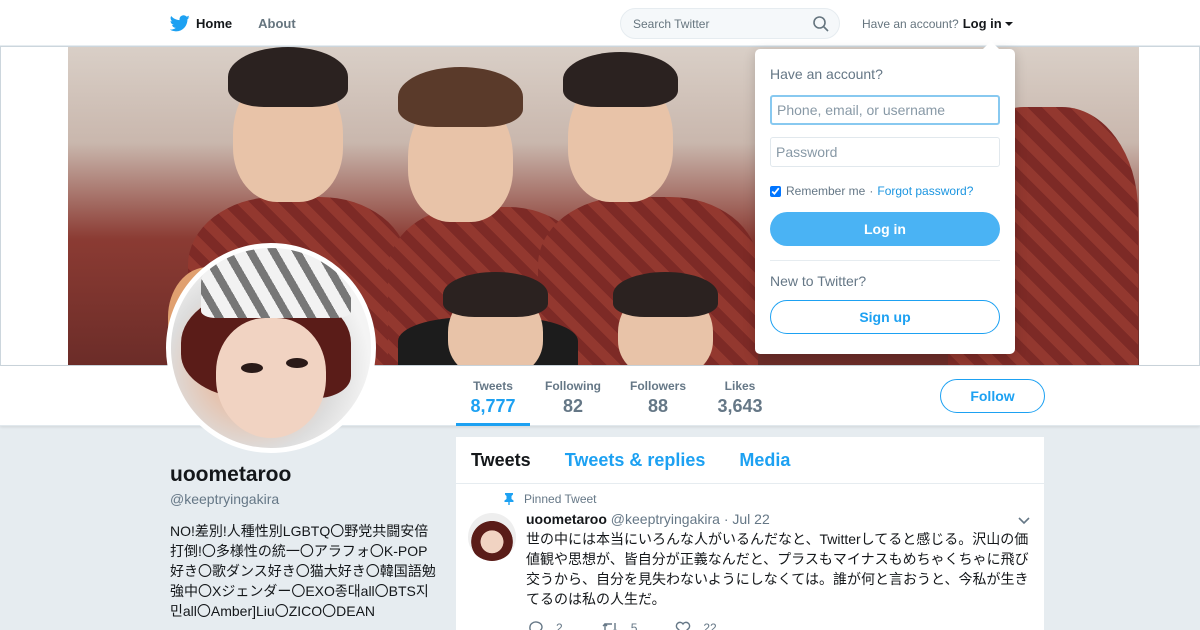 The height and width of the screenshot is (630, 1200). I want to click on password-field, so click(885, 152).